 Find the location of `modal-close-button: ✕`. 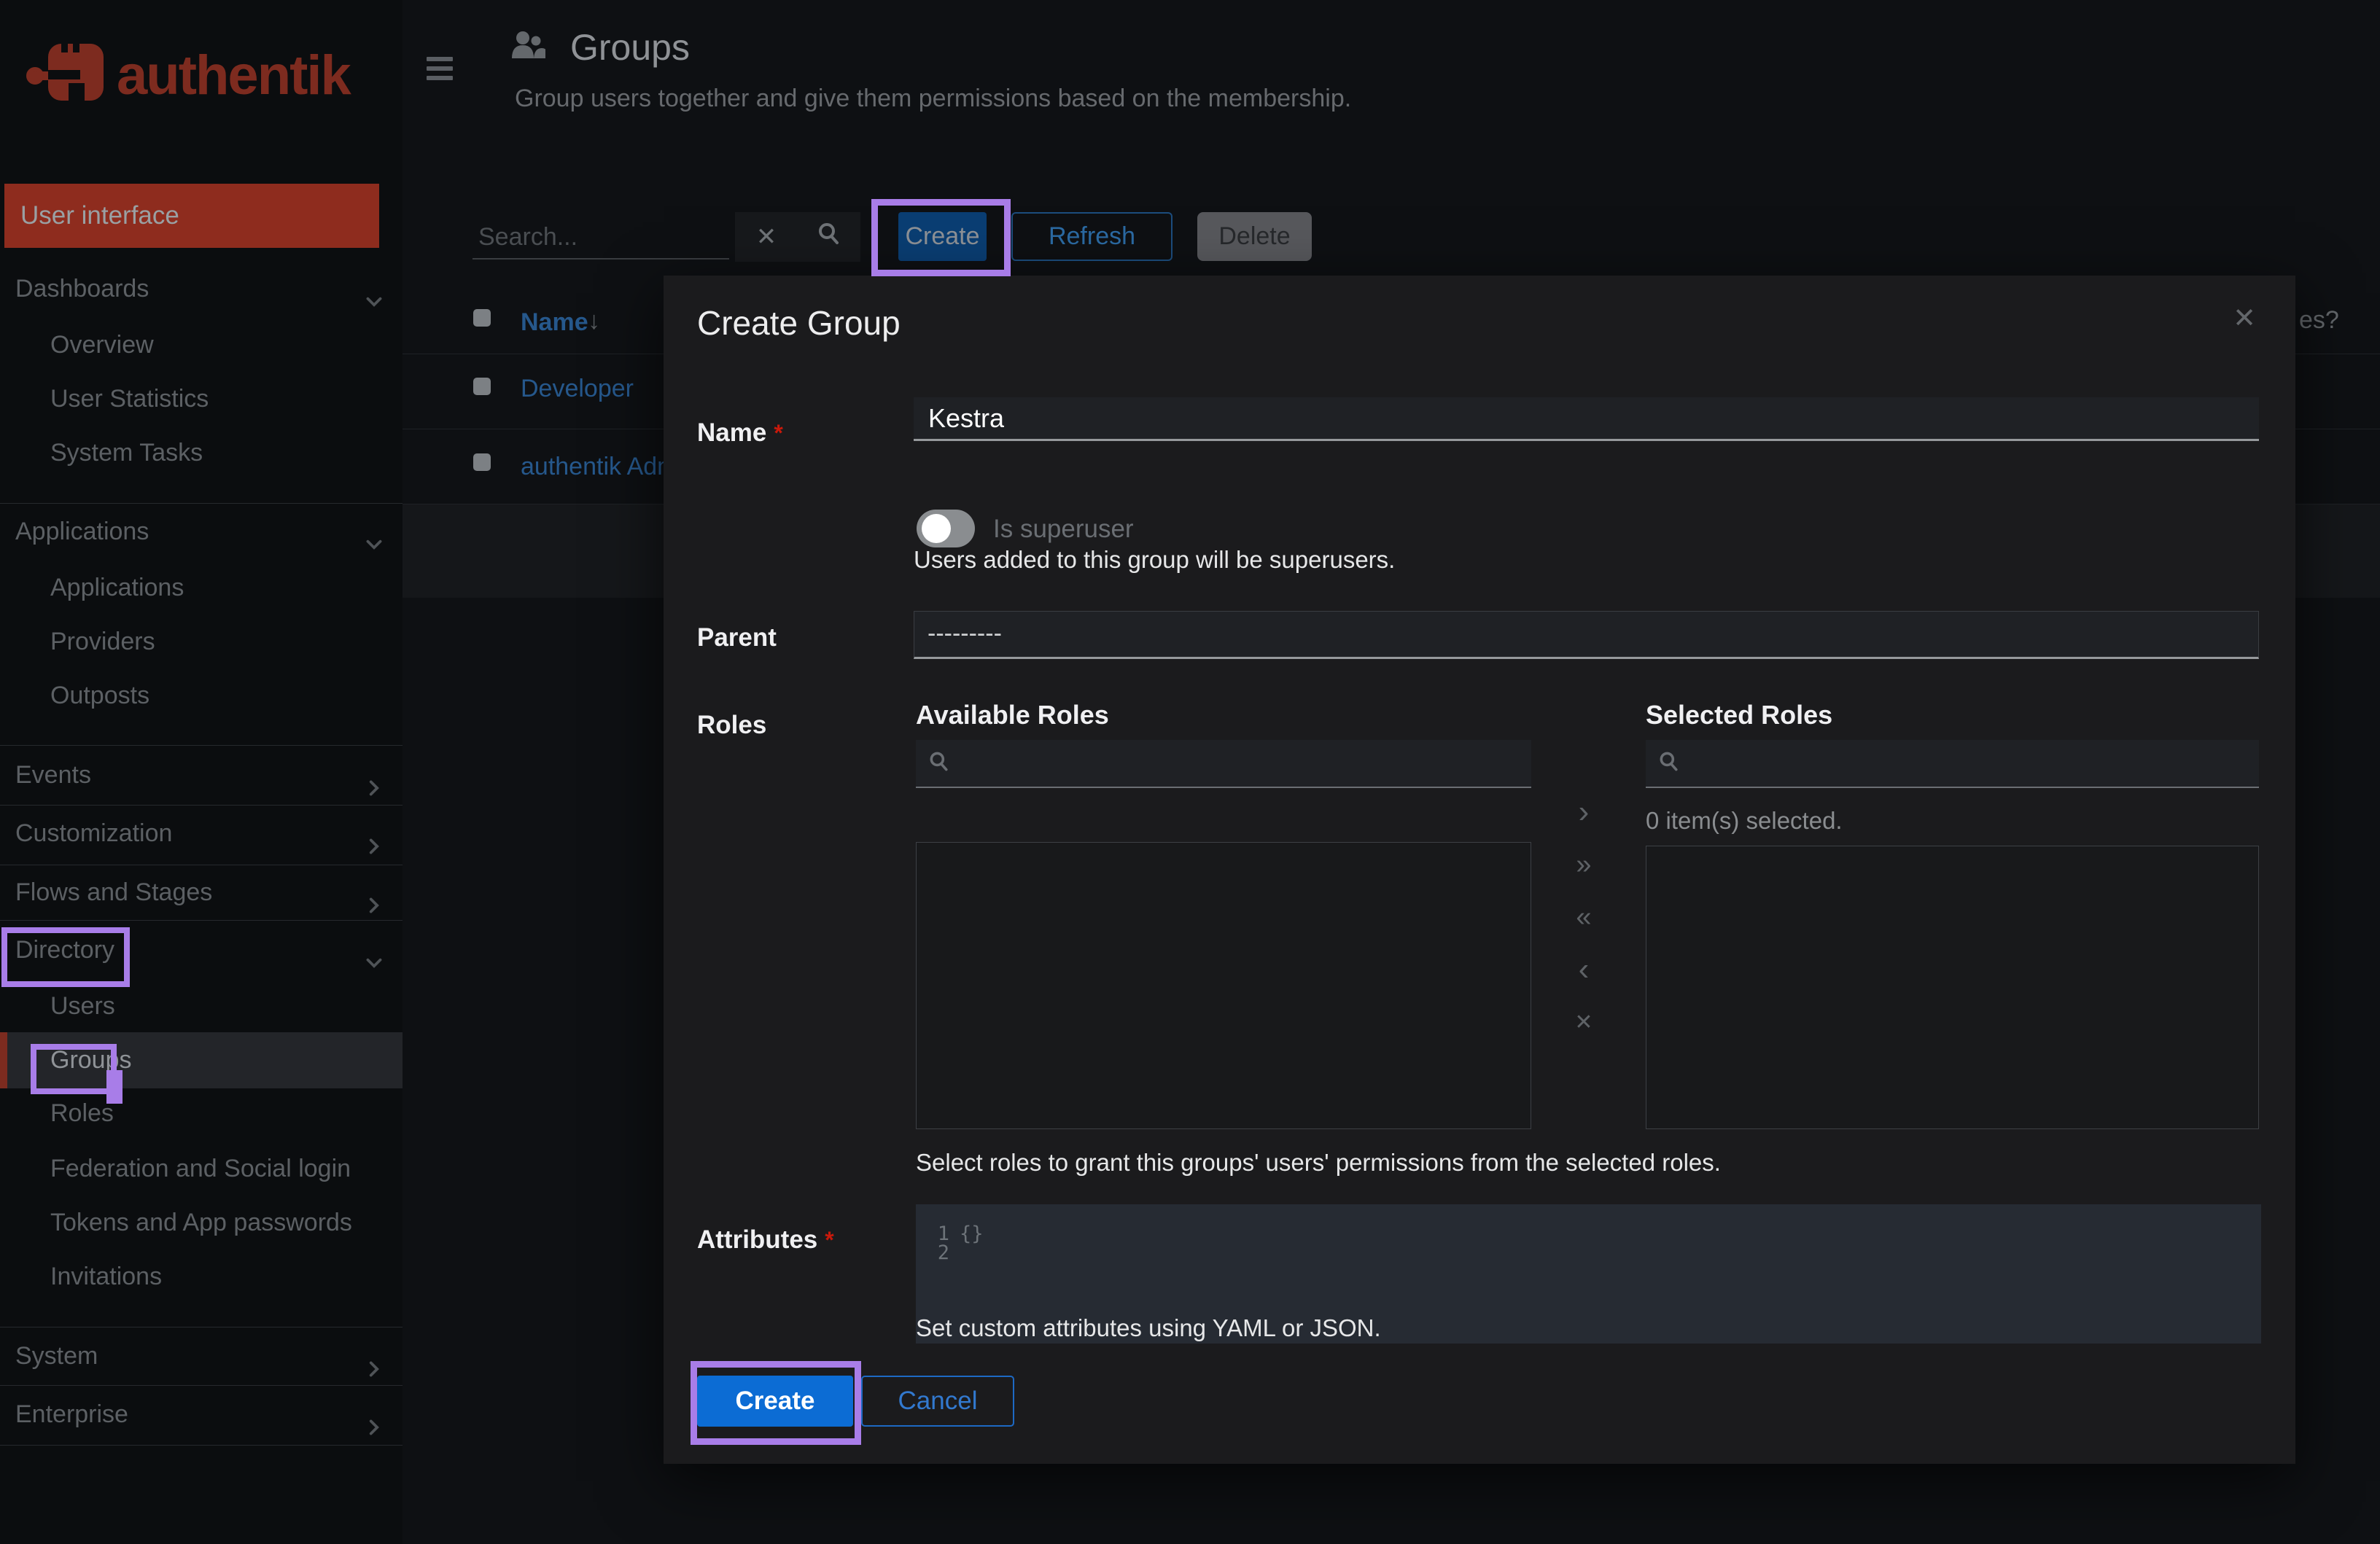

modal-close-button: ✕ is located at coordinates (2244, 317).